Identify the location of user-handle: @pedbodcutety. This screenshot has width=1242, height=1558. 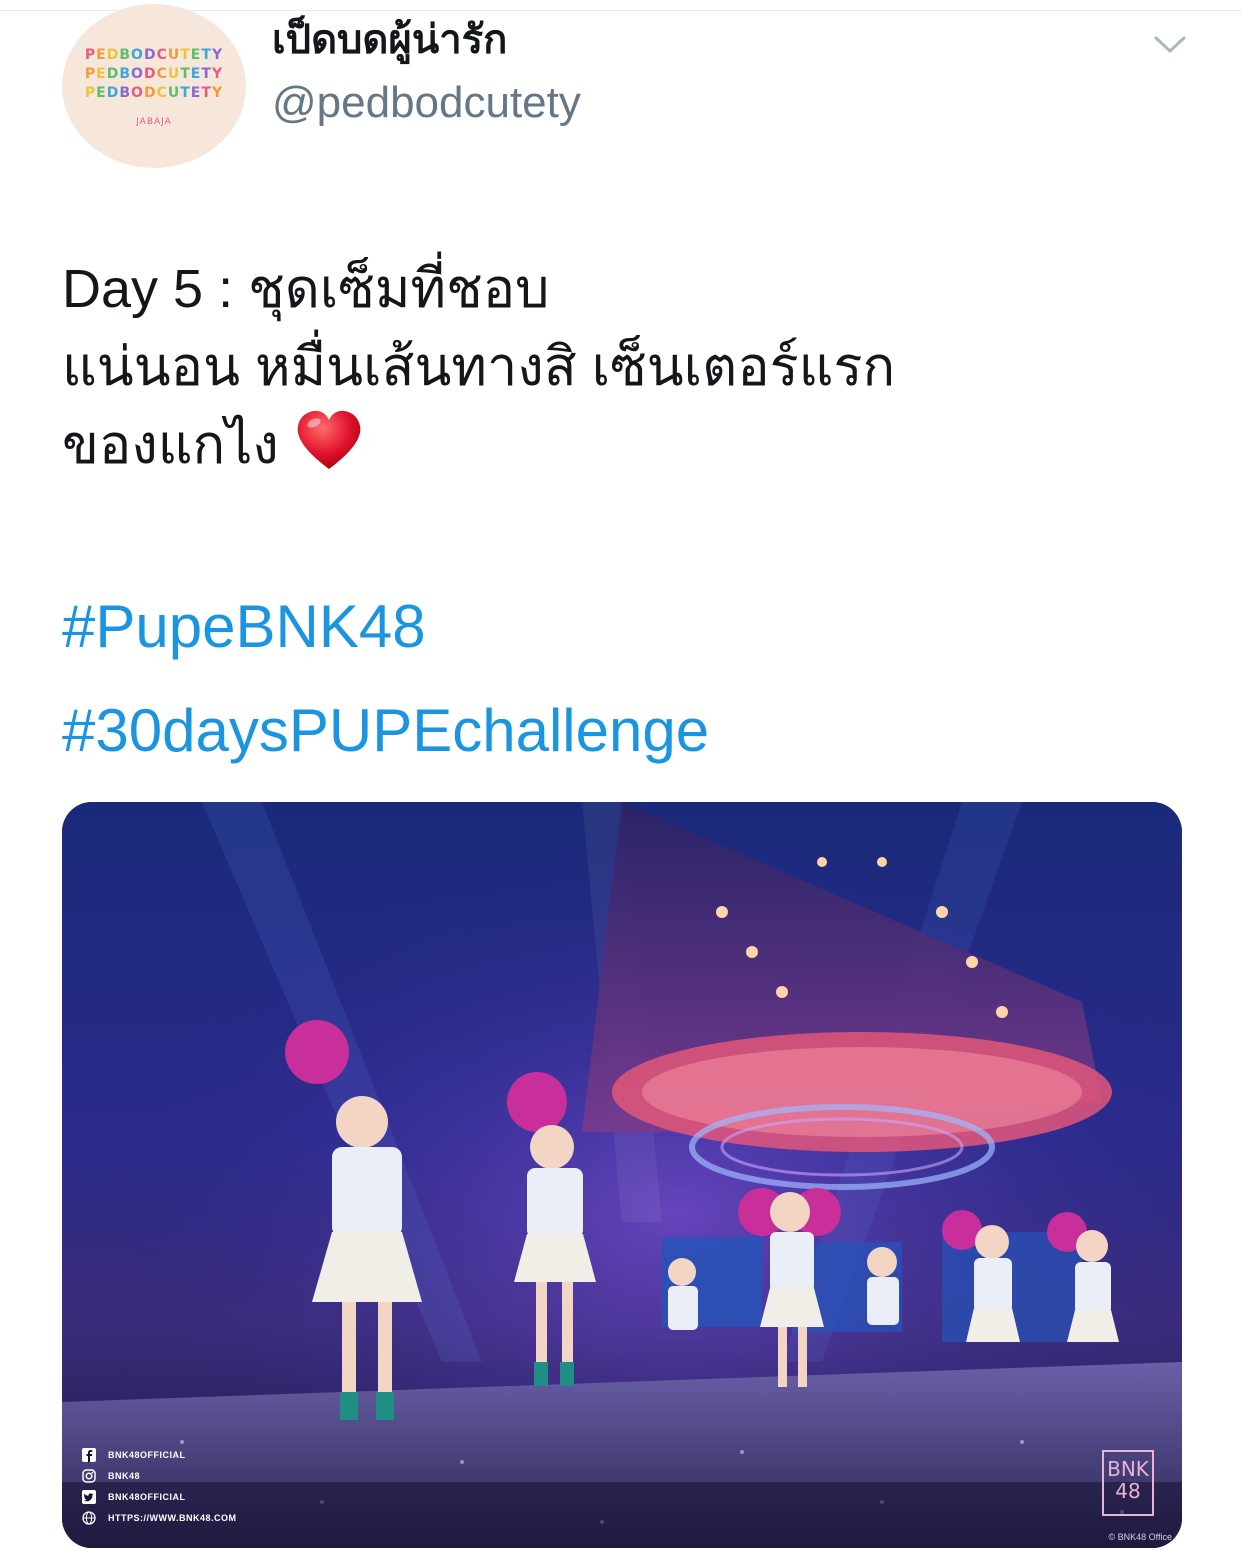
(426, 103).